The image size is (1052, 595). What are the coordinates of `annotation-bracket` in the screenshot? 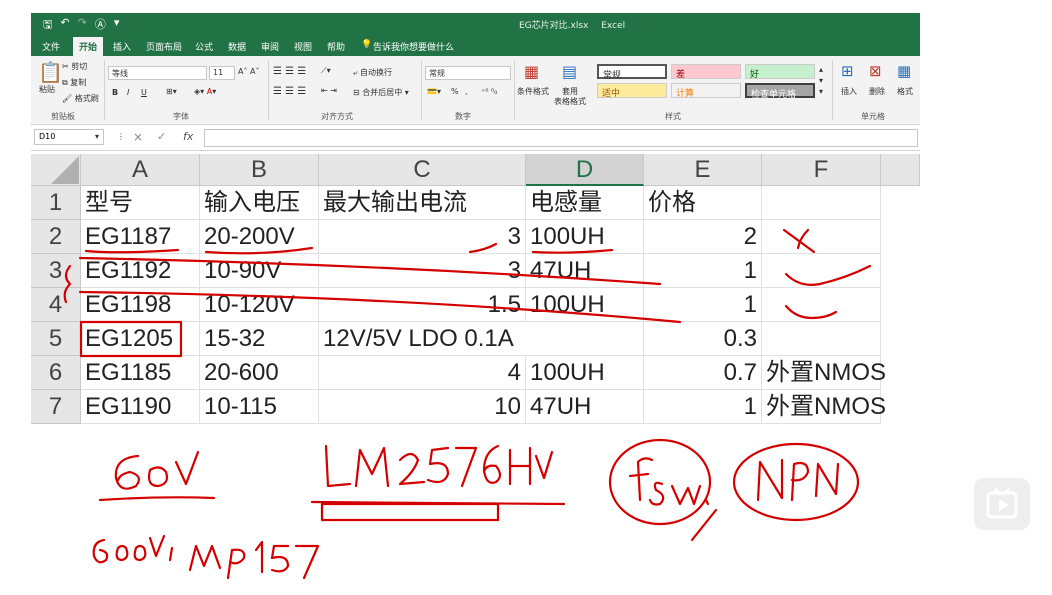 It's located at (67, 284).